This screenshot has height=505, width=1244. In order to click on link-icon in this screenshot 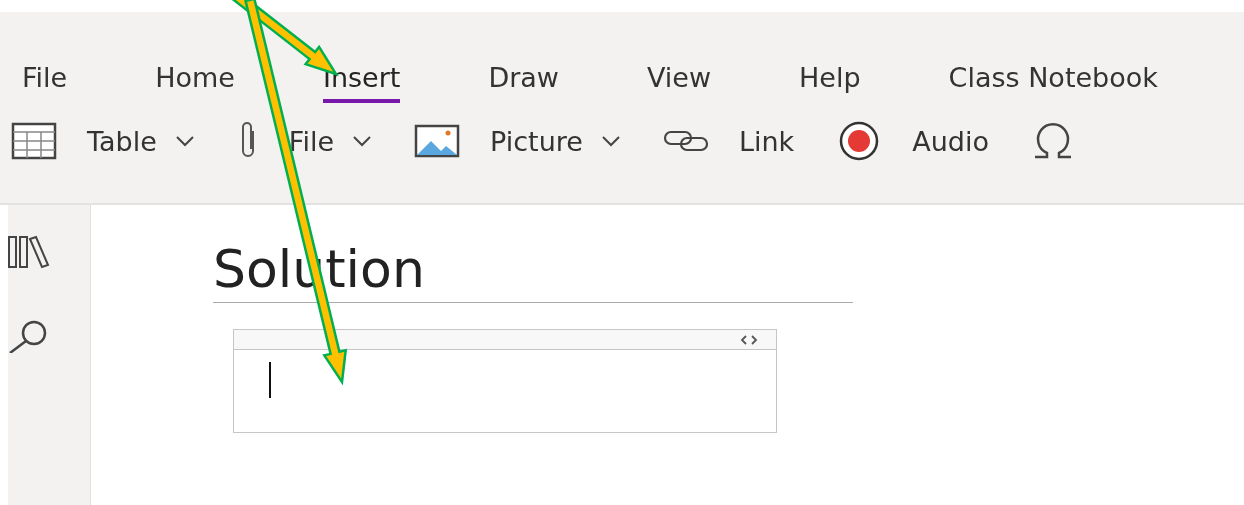, I will do `click(685, 141)`.